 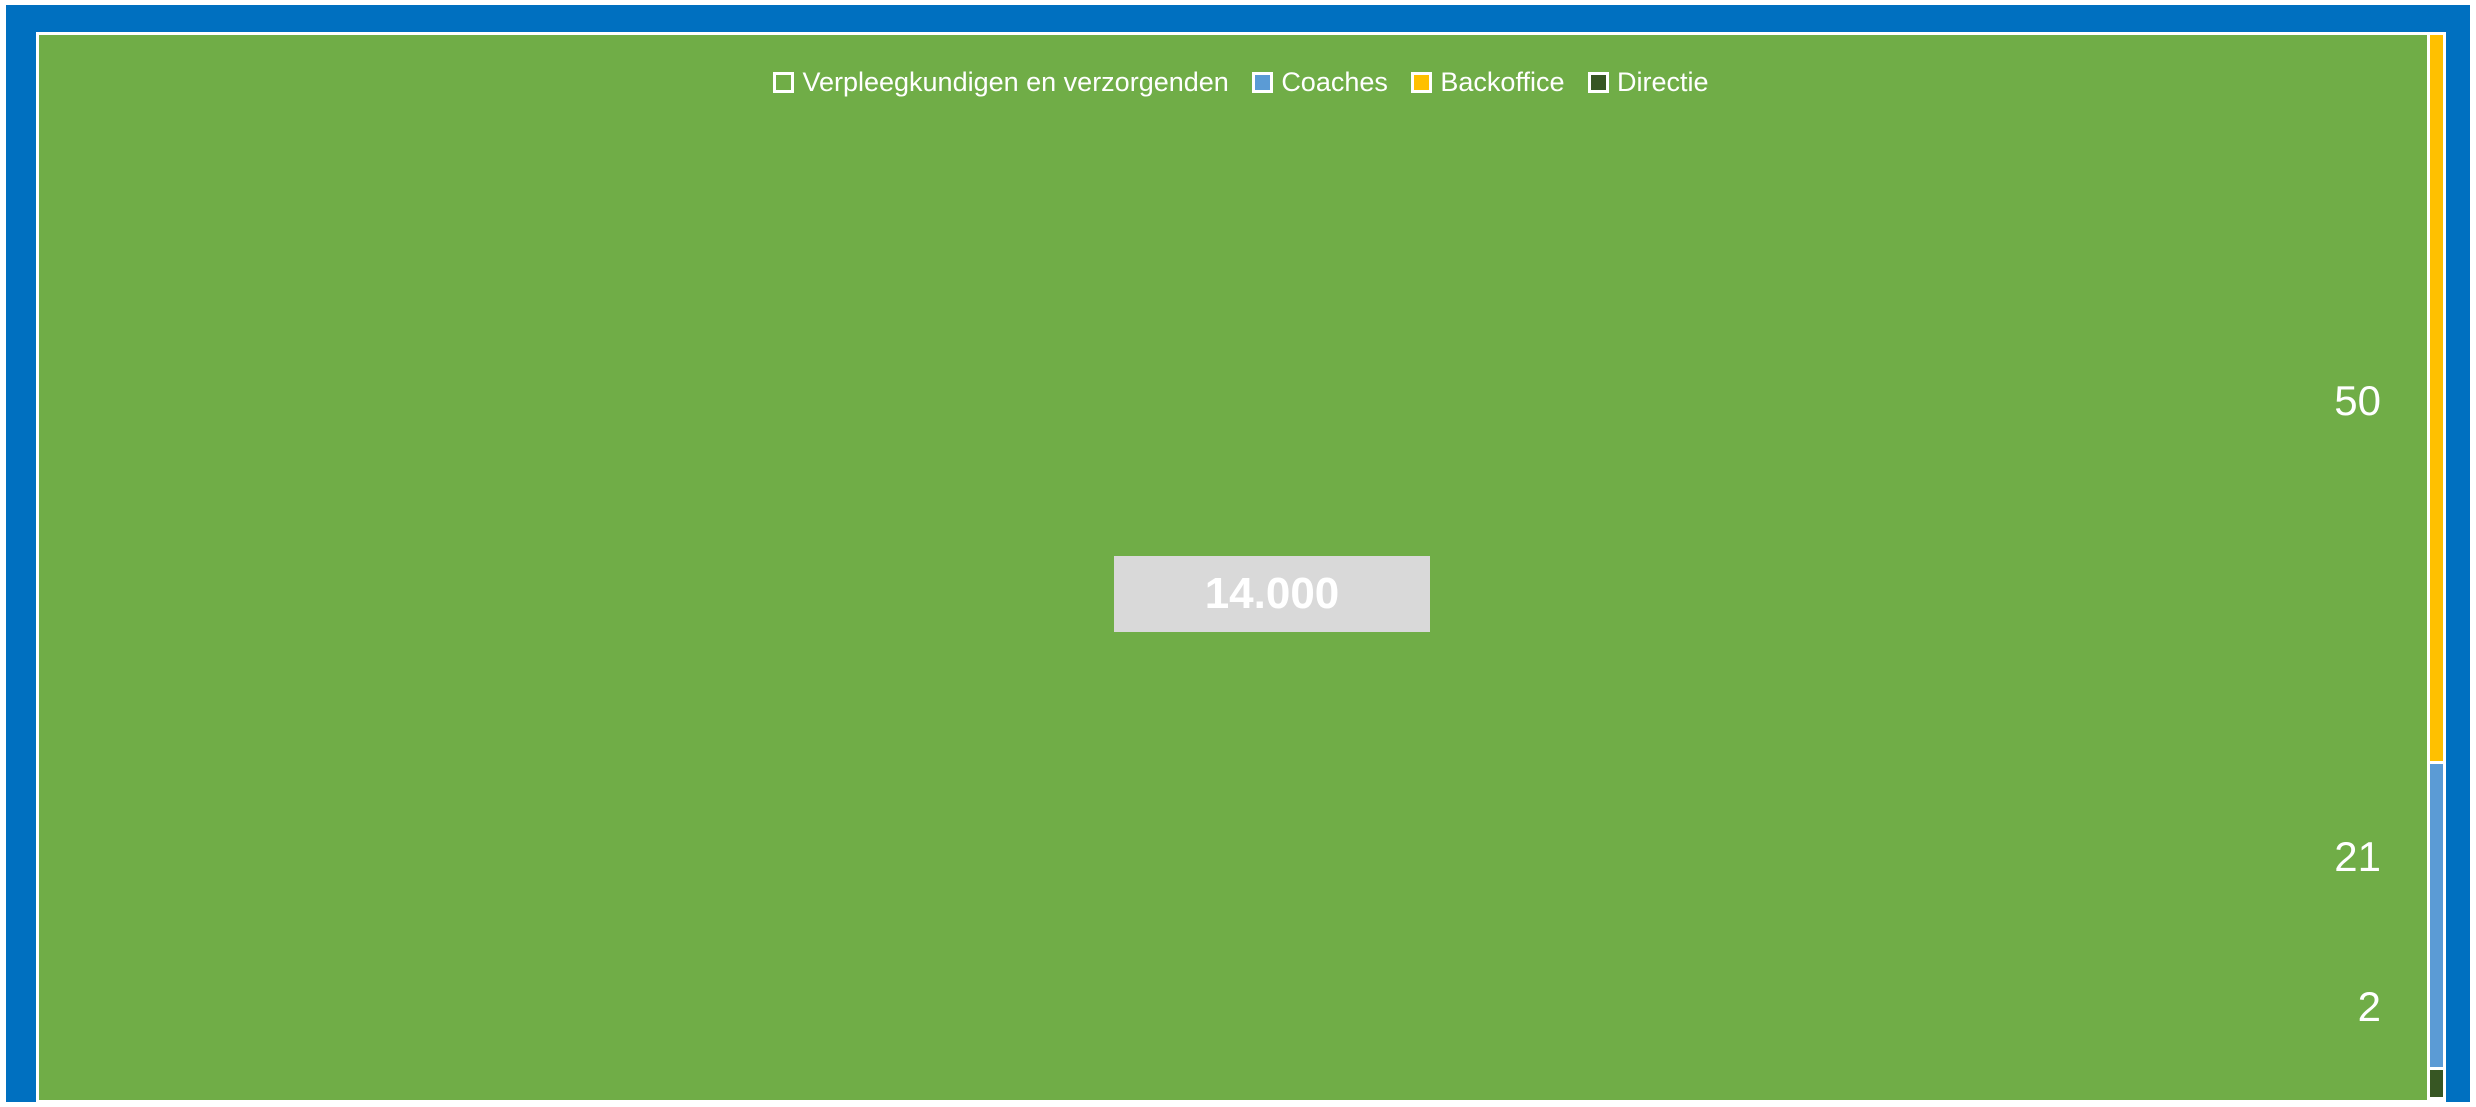 I want to click on legend-label: Directie, so click(x=1663, y=82).